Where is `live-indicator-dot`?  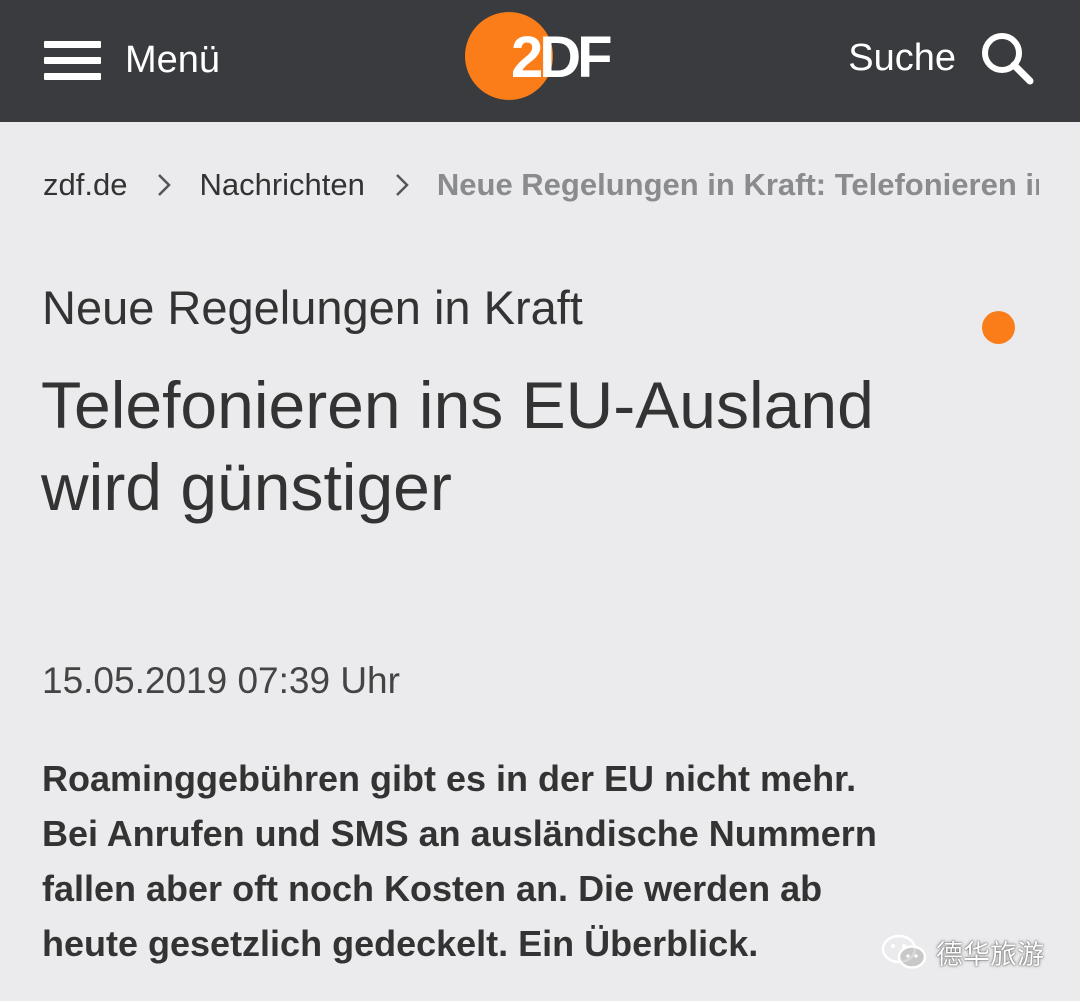
live-indicator-dot is located at coordinates (998, 327).